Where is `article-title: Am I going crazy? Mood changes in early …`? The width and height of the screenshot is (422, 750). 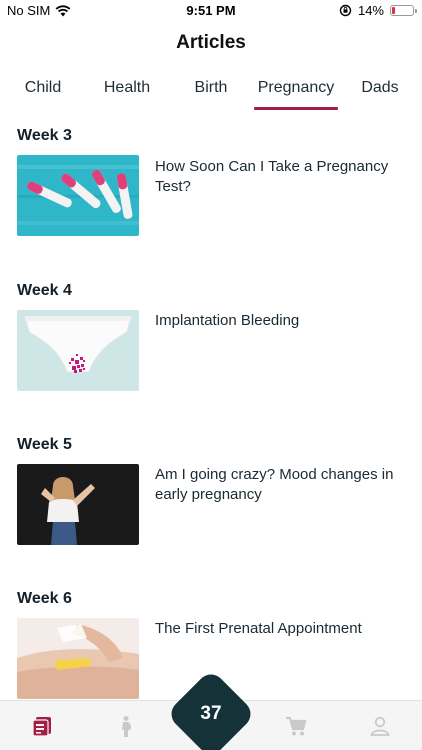 article-title: Am I going crazy? Mood changes in early … is located at coordinates (280, 485).